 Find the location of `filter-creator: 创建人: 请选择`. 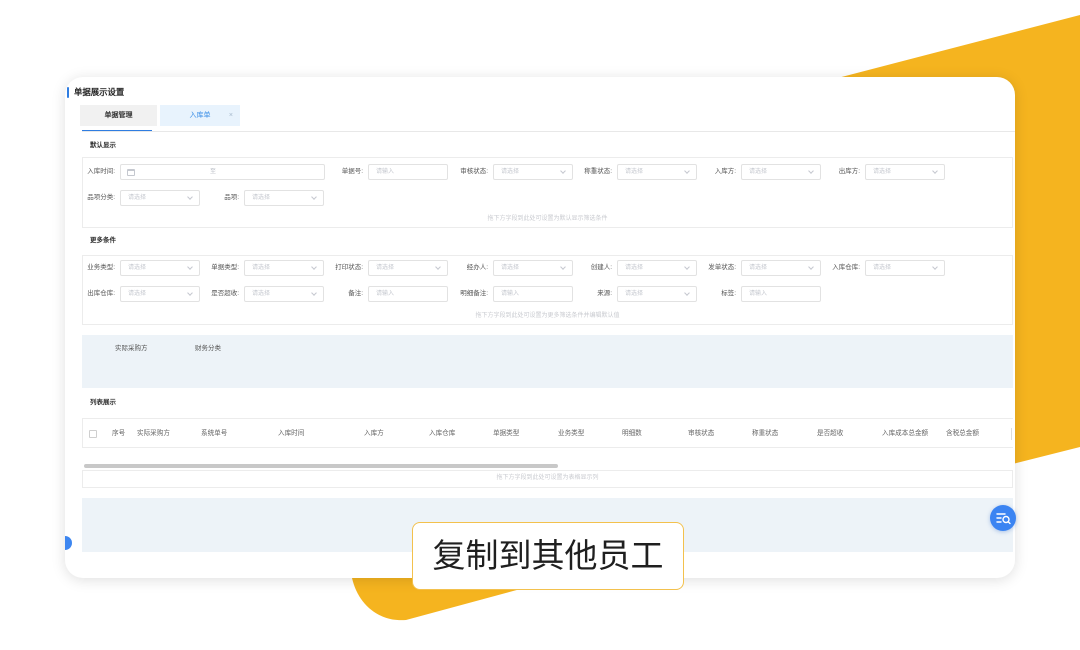

filter-creator: 创建人: 请选择 is located at coordinates (635, 268).